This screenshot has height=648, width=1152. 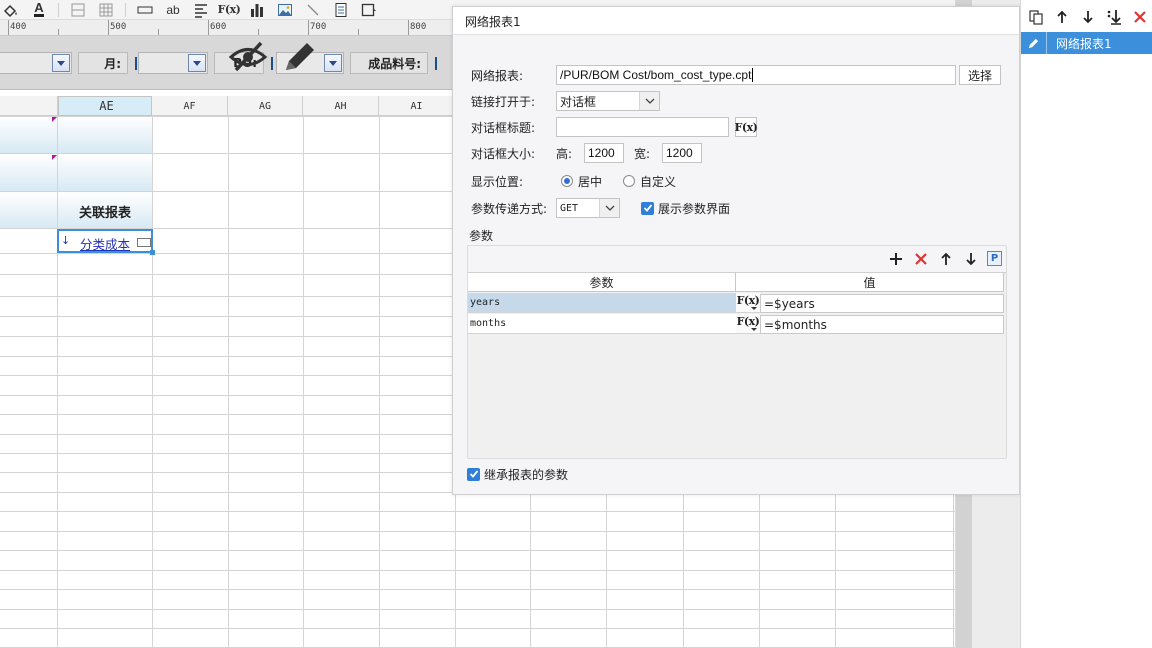 What do you see at coordinates (746, 127) in the screenshot?
I see `formula-button: F(x)` at bounding box center [746, 127].